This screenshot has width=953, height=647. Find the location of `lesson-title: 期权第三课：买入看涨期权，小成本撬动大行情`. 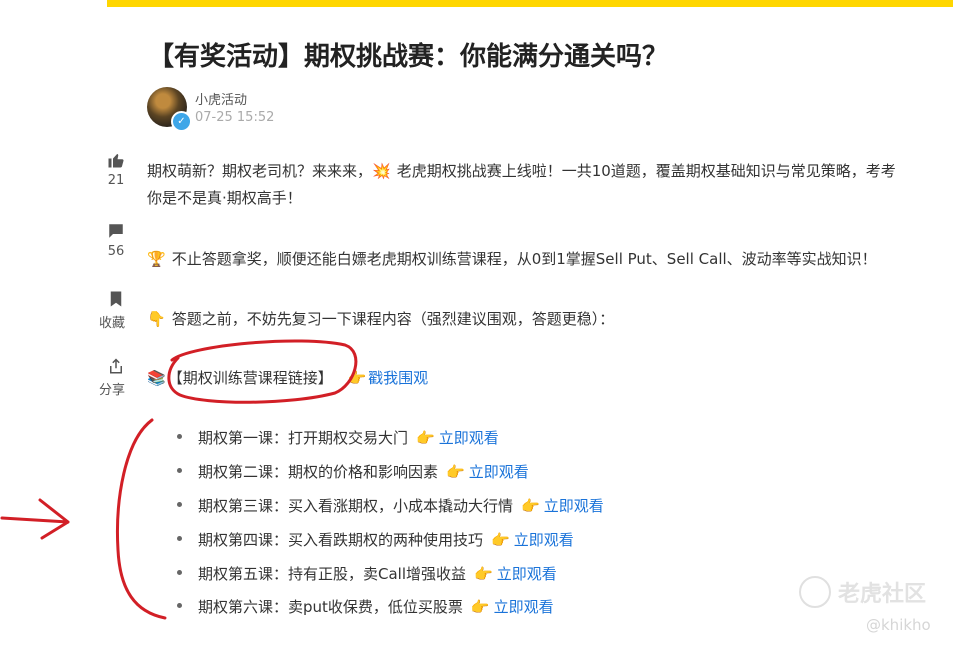

lesson-title: 期权第三课：买入看涨期权，小成本撬动大行情 is located at coordinates (356, 506).